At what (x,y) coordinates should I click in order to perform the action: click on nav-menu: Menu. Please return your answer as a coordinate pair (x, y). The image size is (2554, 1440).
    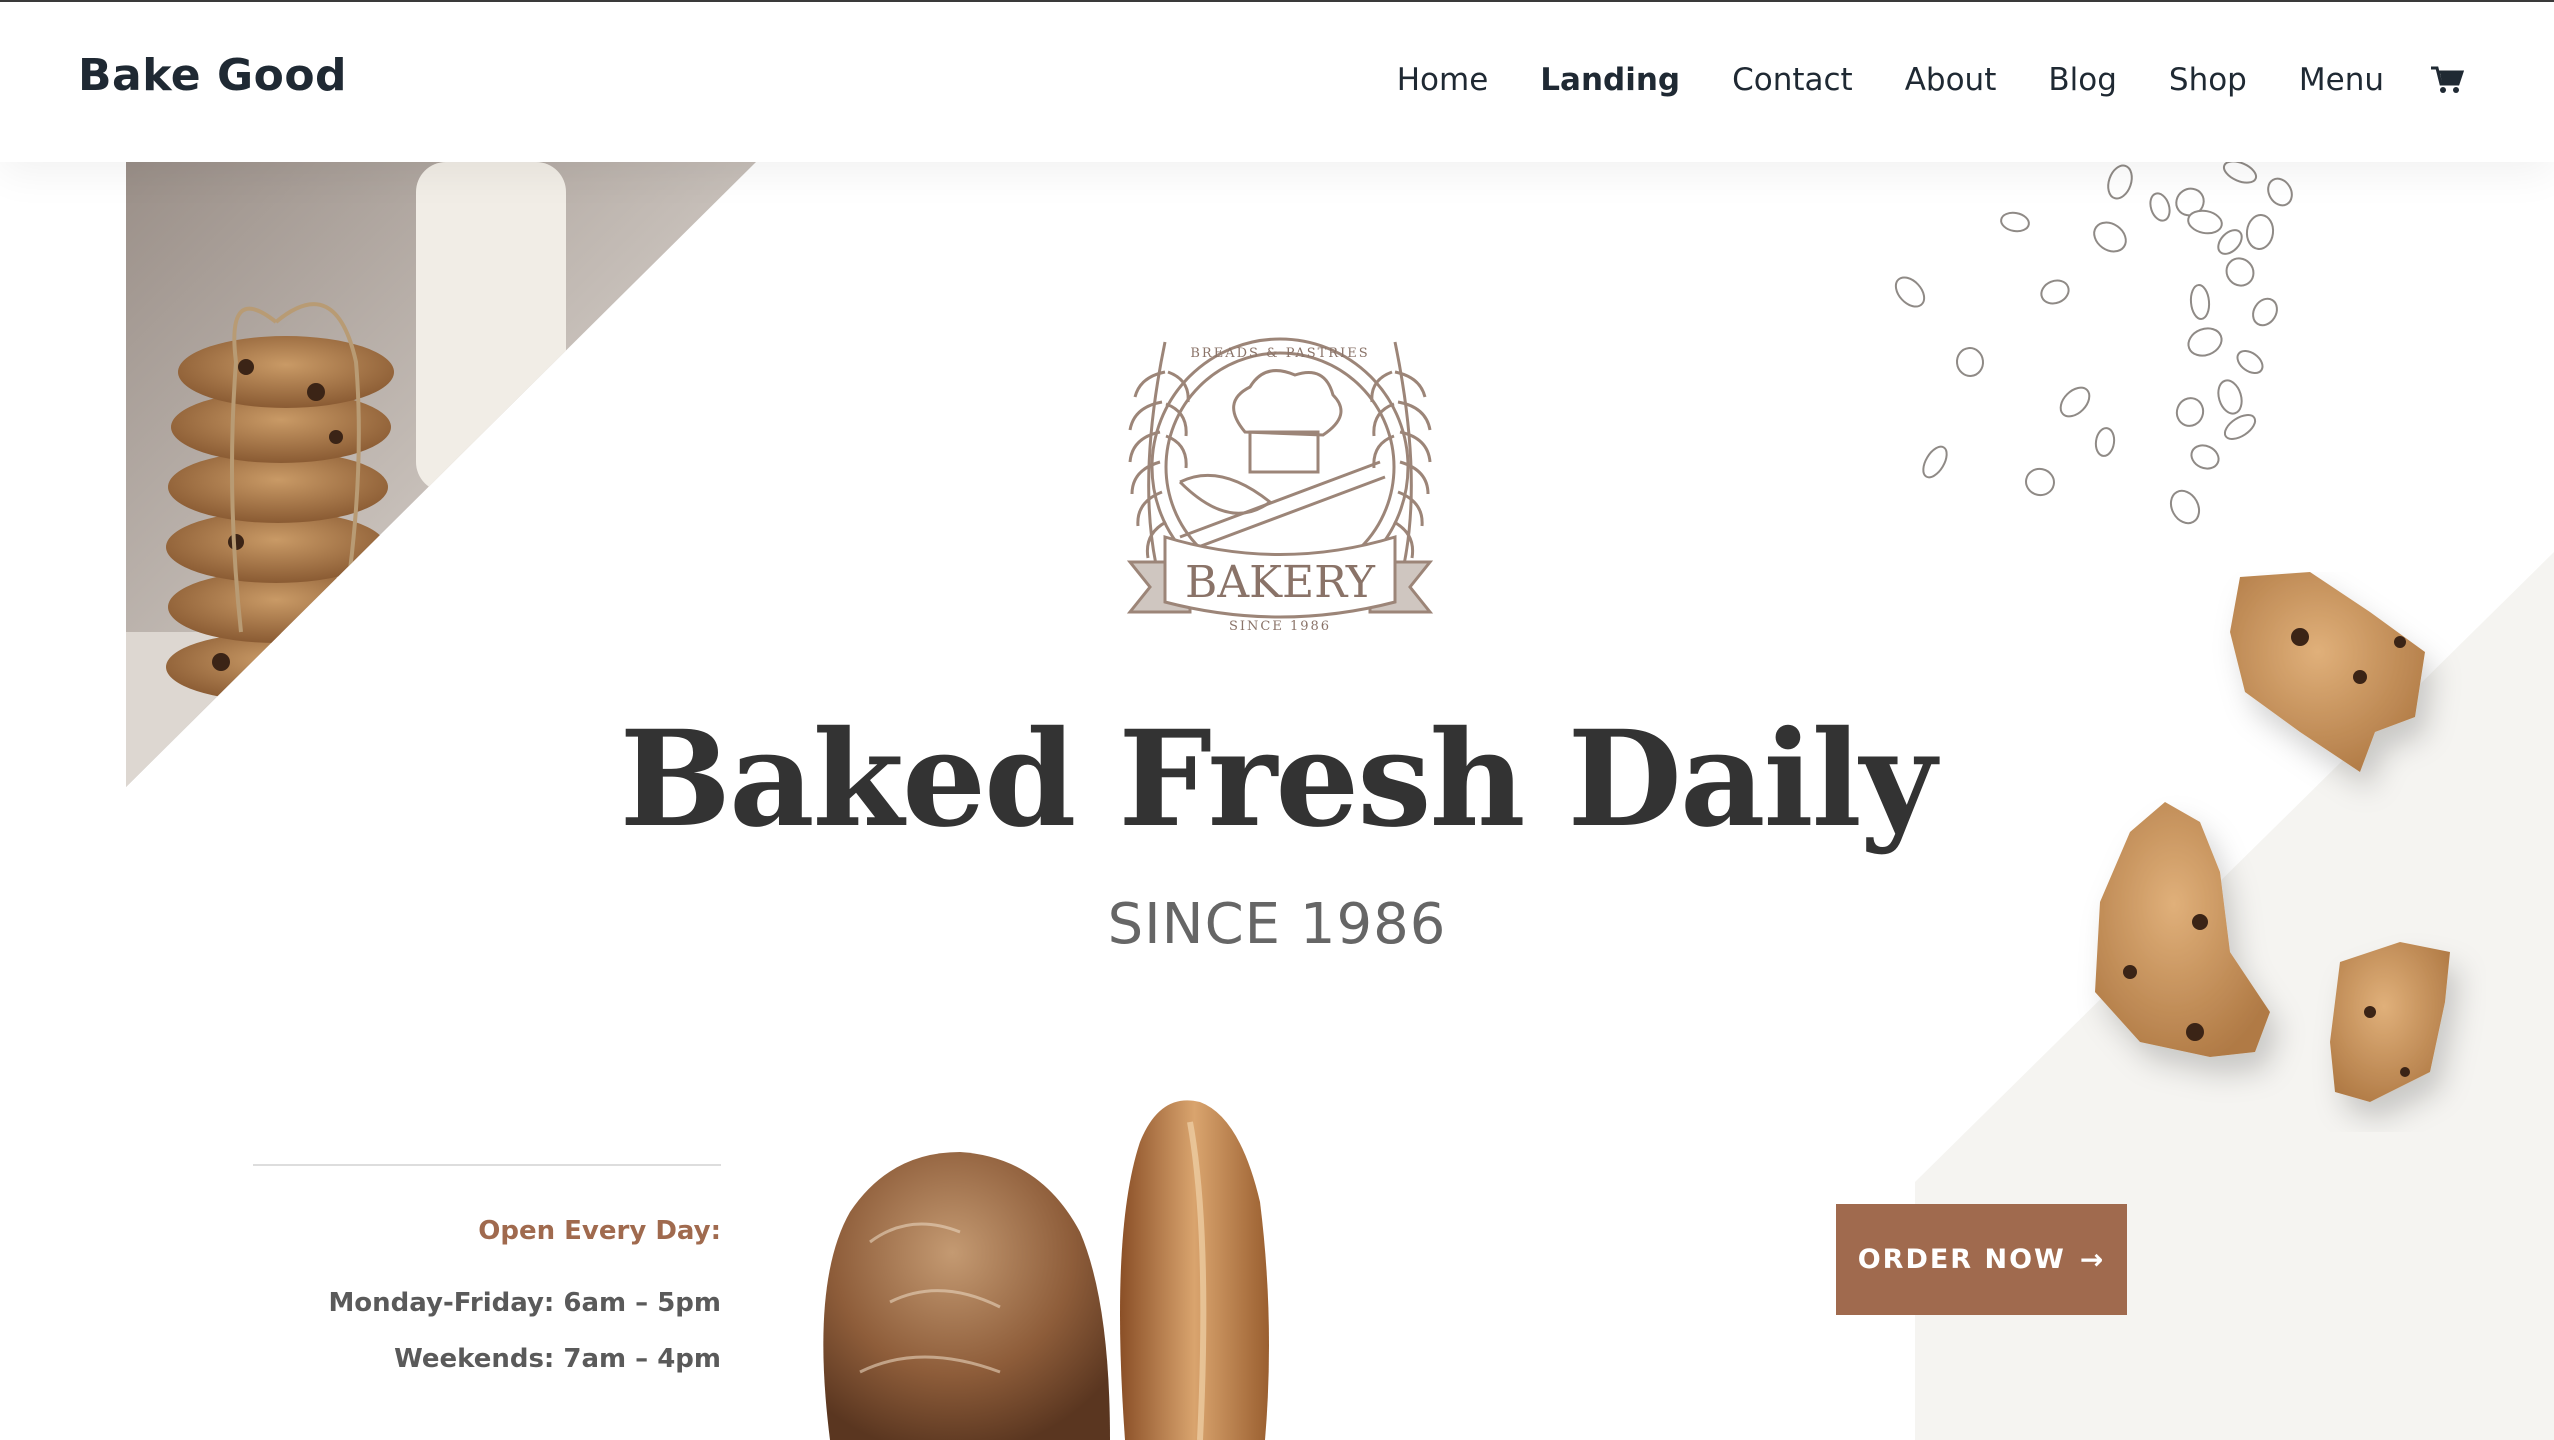
    Looking at the image, I should click on (2341, 80).